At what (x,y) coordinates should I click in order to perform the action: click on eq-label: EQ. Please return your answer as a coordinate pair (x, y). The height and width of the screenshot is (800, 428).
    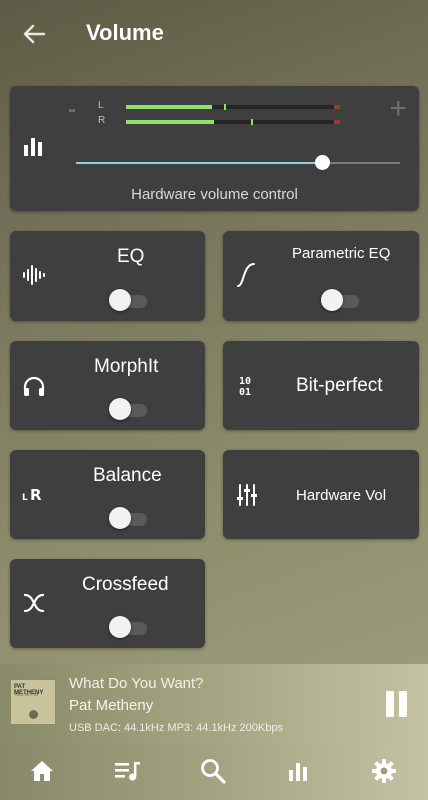
    Looking at the image, I should click on (131, 256).